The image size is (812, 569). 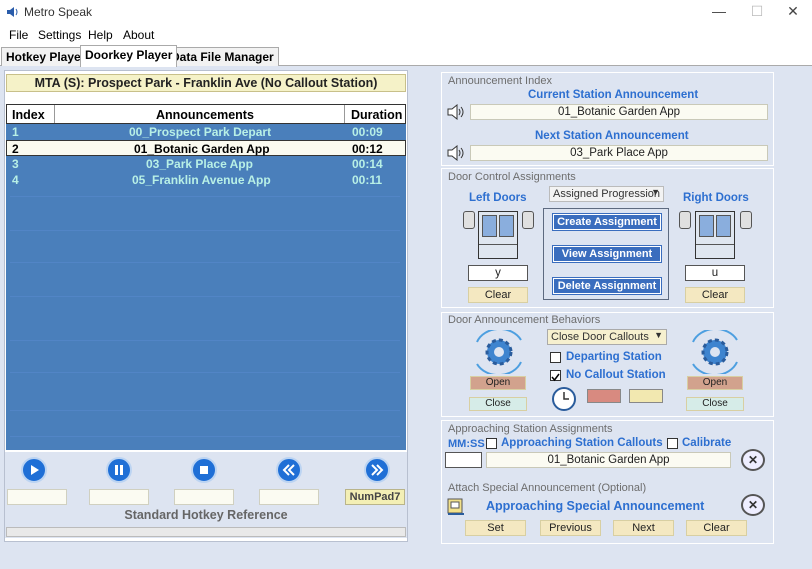 I want to click on left-door-key-field: y, so click(x=498, y=273).